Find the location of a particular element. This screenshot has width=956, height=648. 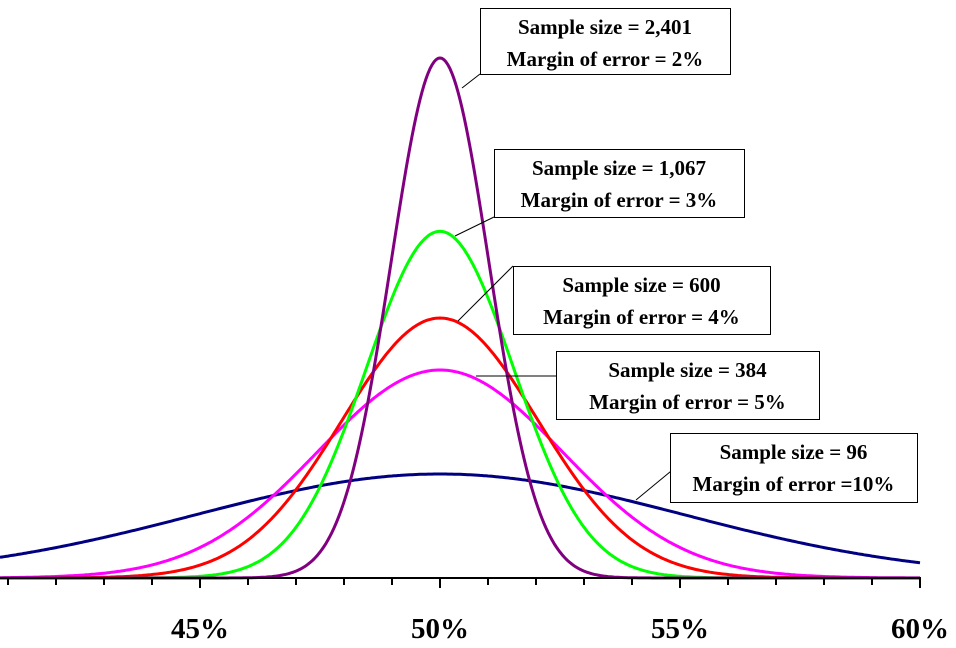

callout-sample-size: Sample size = 2,401 is located at coordinates (605, 27).